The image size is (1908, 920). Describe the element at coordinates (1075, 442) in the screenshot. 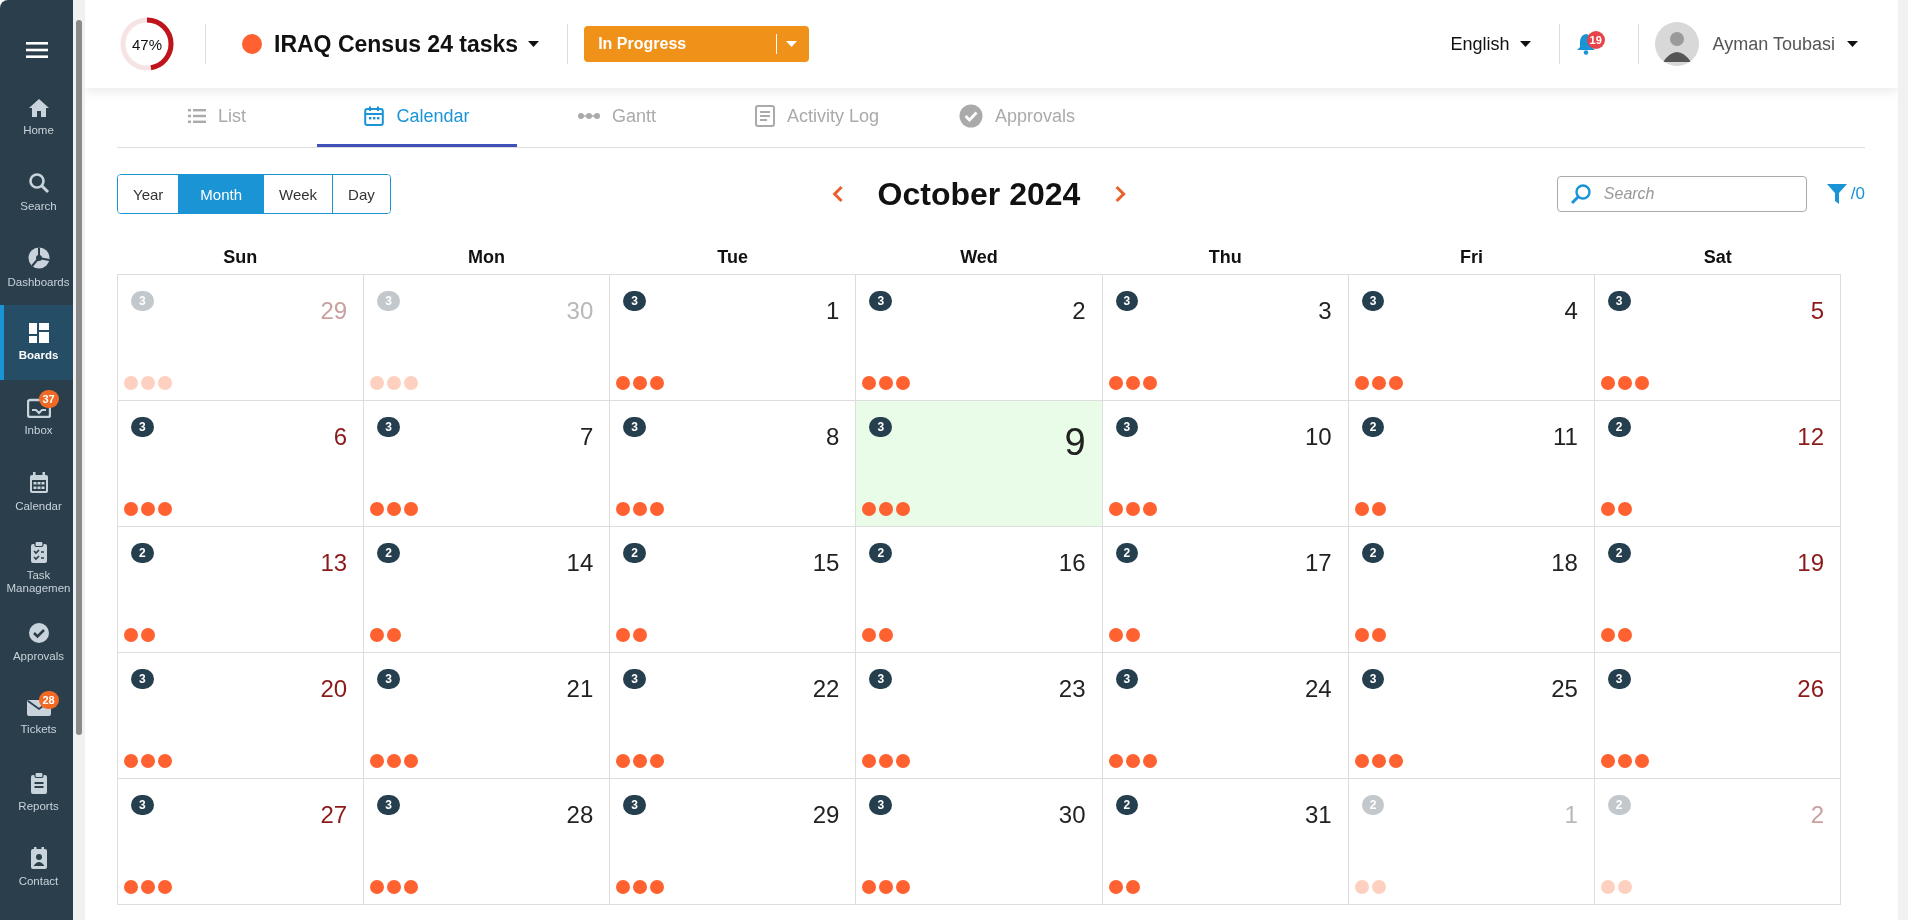

I see `day-number: 9` at that location.